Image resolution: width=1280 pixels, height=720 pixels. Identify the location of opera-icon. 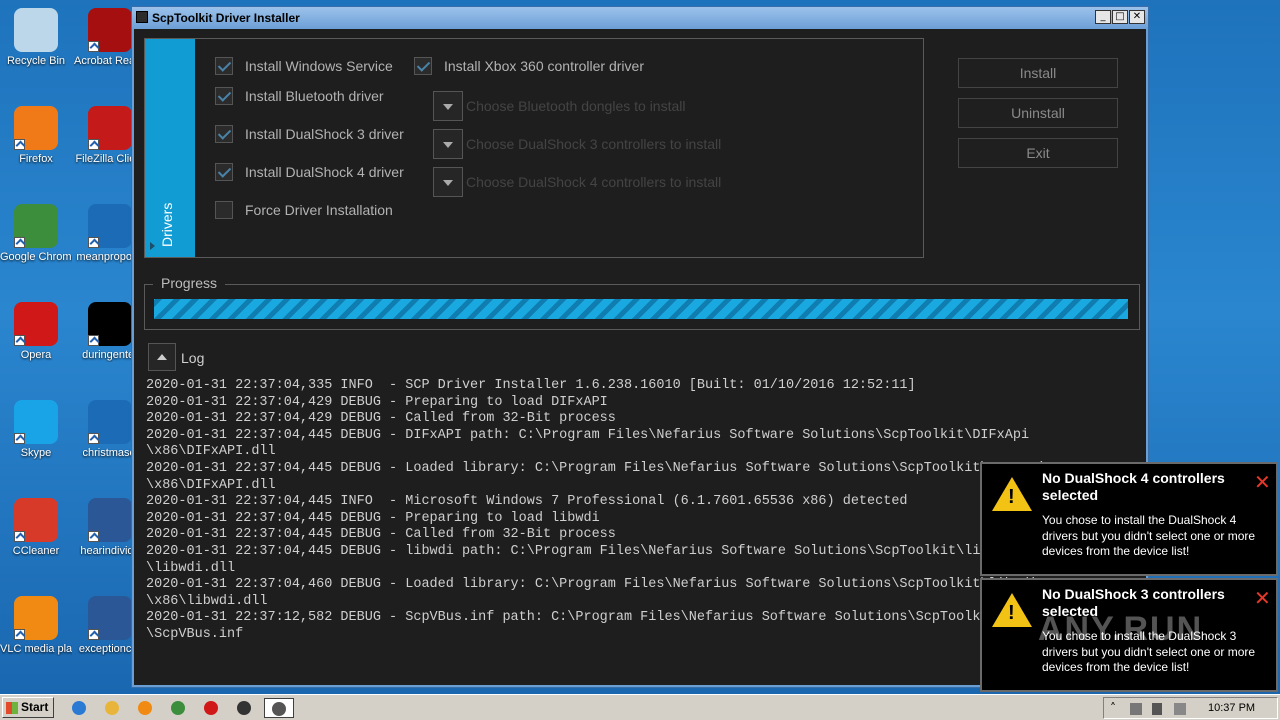
(211, 708).